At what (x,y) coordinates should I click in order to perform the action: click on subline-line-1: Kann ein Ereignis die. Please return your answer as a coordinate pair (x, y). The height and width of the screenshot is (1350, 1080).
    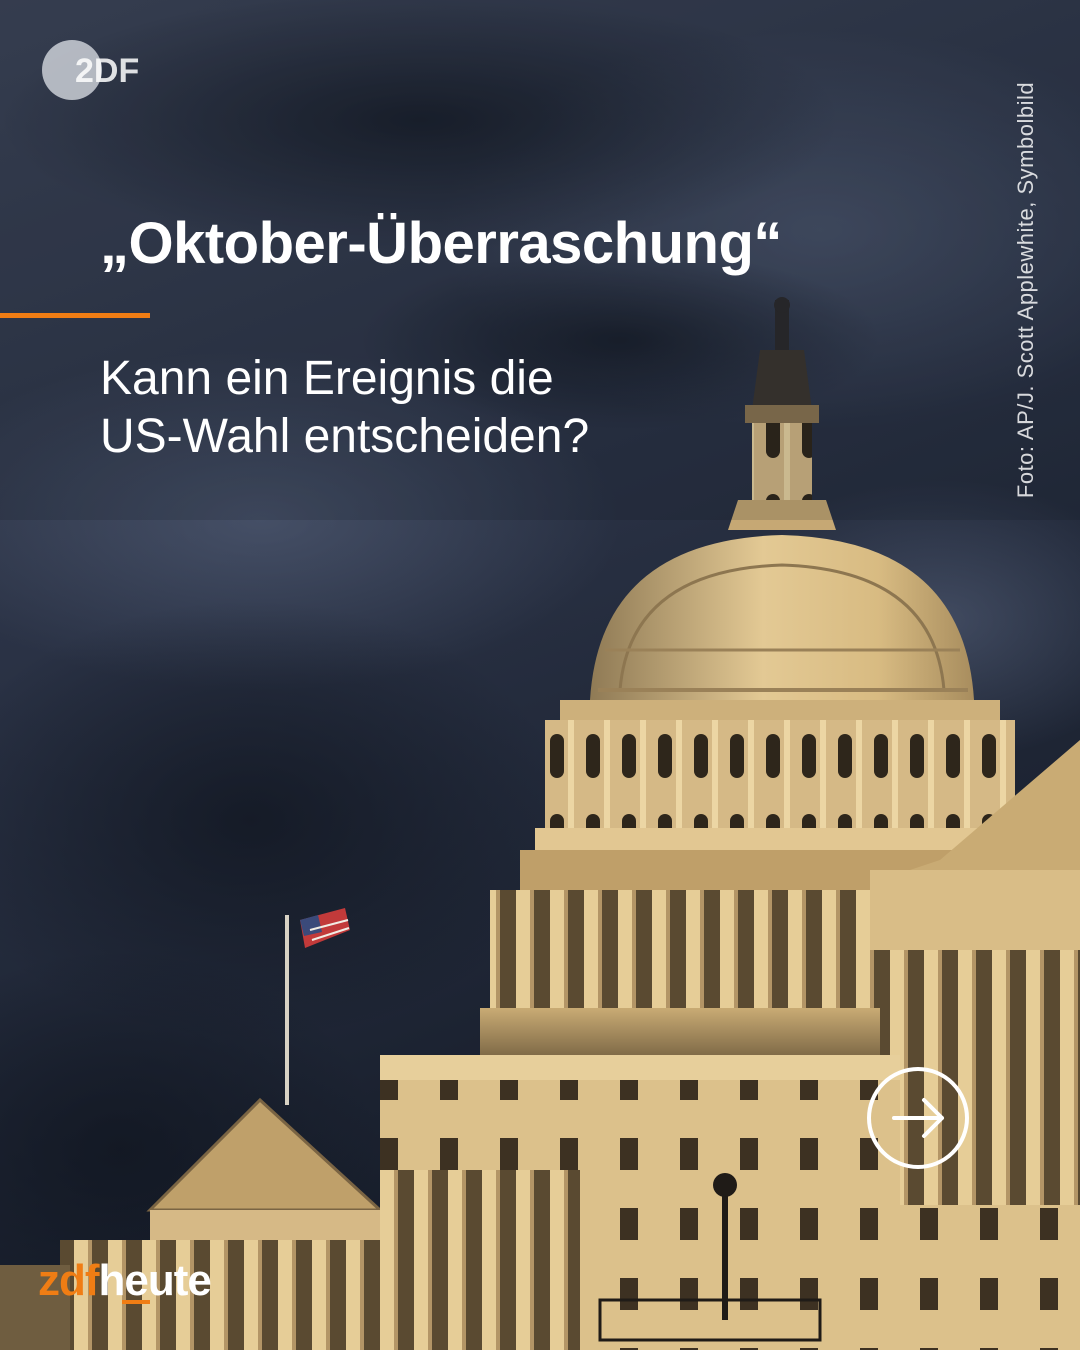
    Looking at the image, I should click on (327, 378).